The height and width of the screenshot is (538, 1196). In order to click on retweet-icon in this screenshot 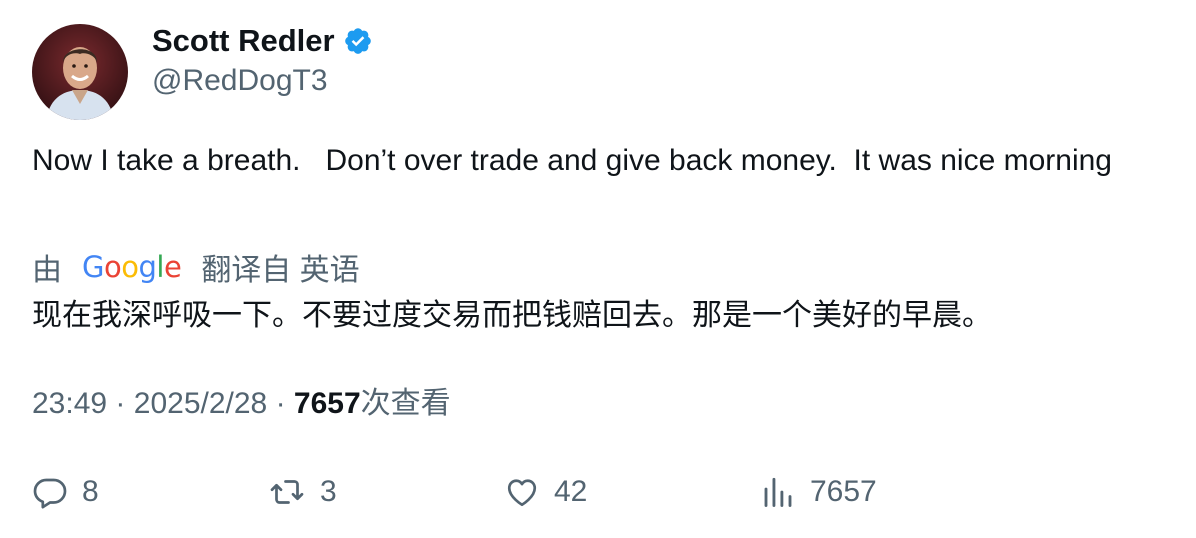, I will do `click(287, 492)`.